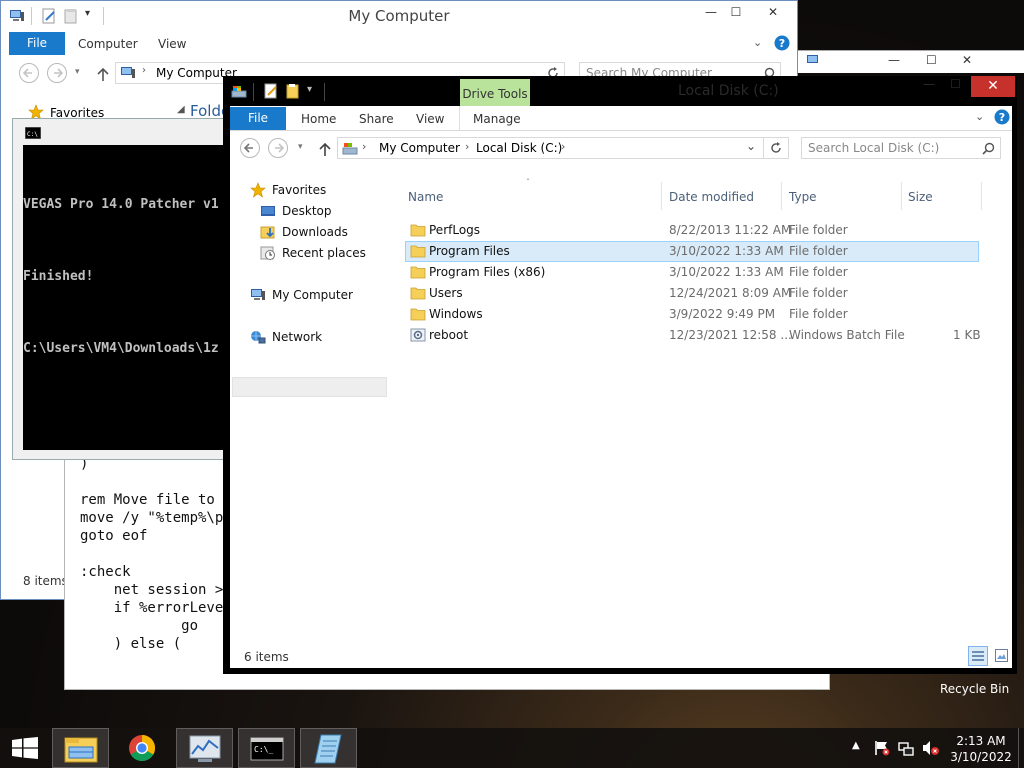 Image resolution: width=1024 pixels, height=768 pixels. Describe the element at coordinates (310, 190) in the screenshot. I see `nav-favorites: Favorites` at that location.